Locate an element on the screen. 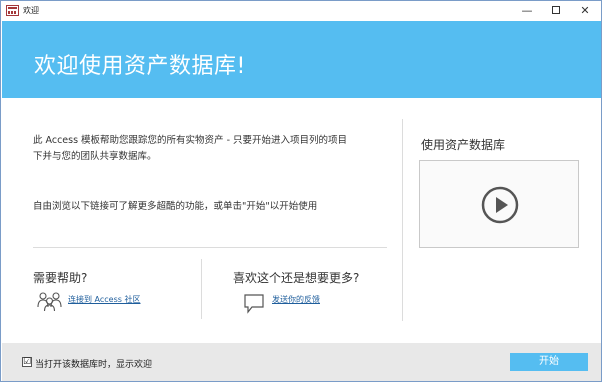 The width and height of the screenshot is (602, 382). description-line-2: 下并与您的团队共享数据库。 is located at coordinates (95, 156).